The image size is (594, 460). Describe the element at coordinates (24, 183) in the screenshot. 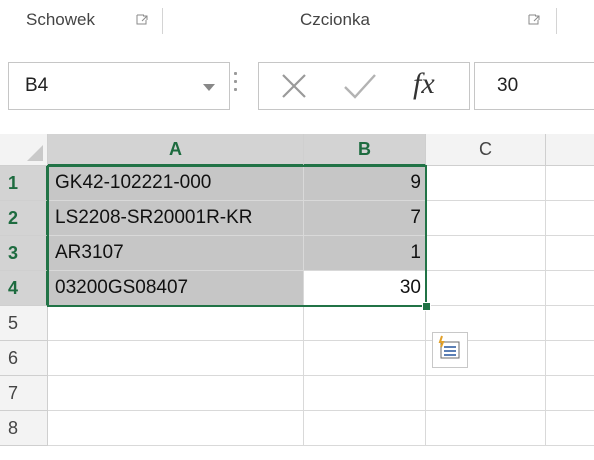

I see `row-header-1: 1` at that location.